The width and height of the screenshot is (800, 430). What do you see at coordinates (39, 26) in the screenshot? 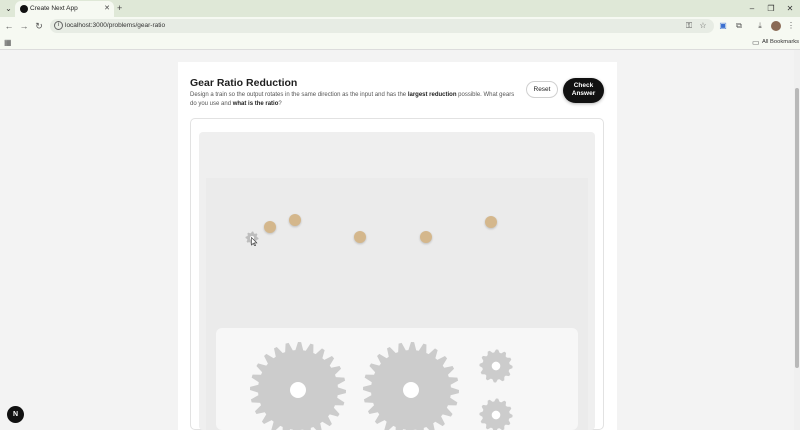
I see `reload-icon: ↻` at bounding box center [39, 26].